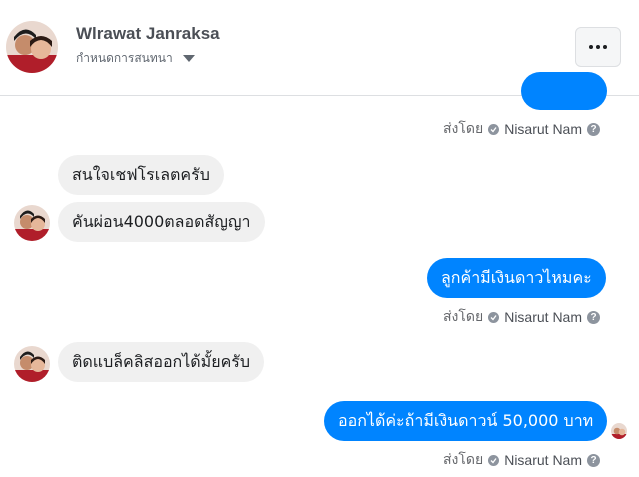  I want to click on message-bubble-incoming: ติดแบล็คลิสออกได้มั้ยครับ, so click(161, 362).